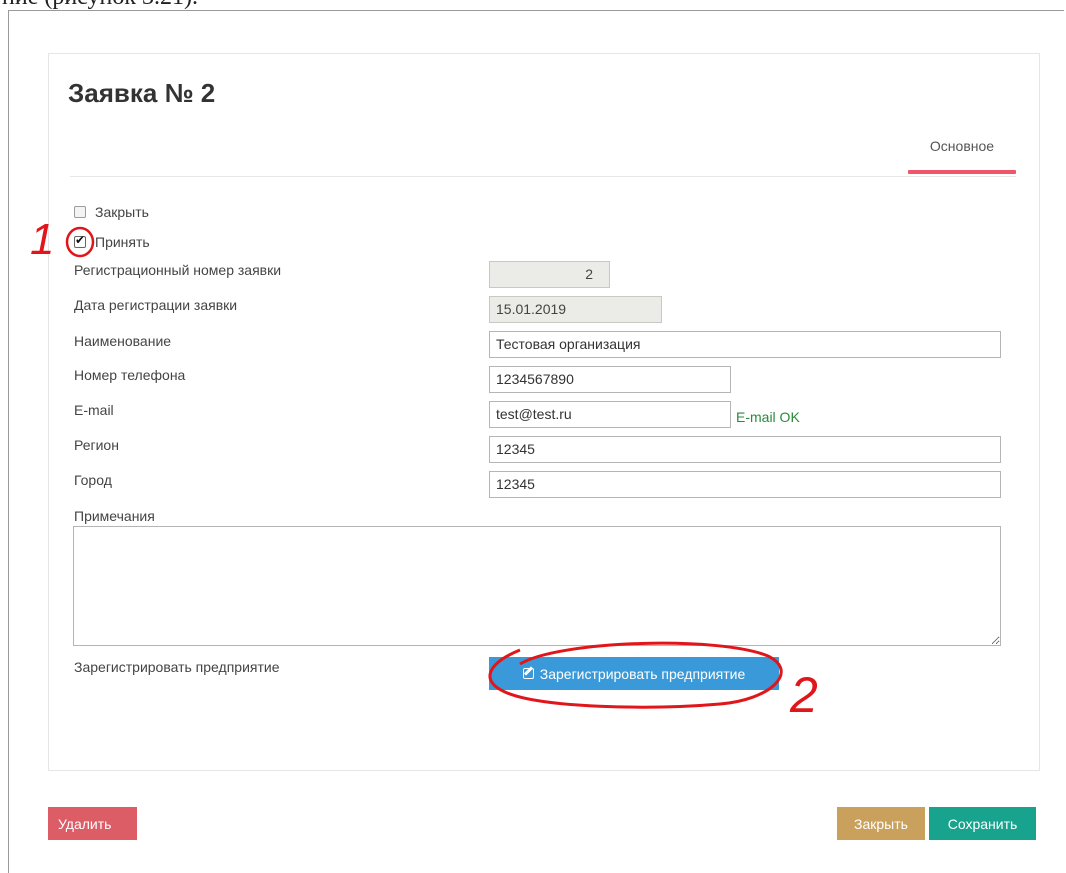 Image resolution: width=1066 pixels, height=873 pixels. What do you see at coordinates (610, 379) in the screenshot?
I see `phone-field: 1234567890` at bounding box center [610, 379].